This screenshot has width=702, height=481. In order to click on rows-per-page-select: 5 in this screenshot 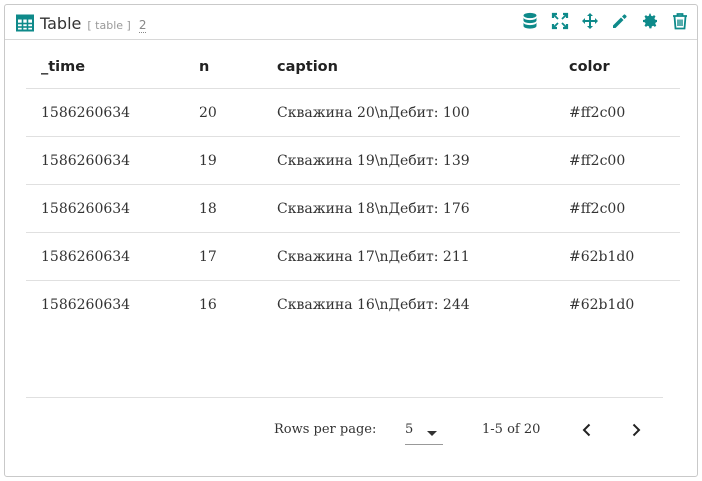, I will do `click(424, 432)`.